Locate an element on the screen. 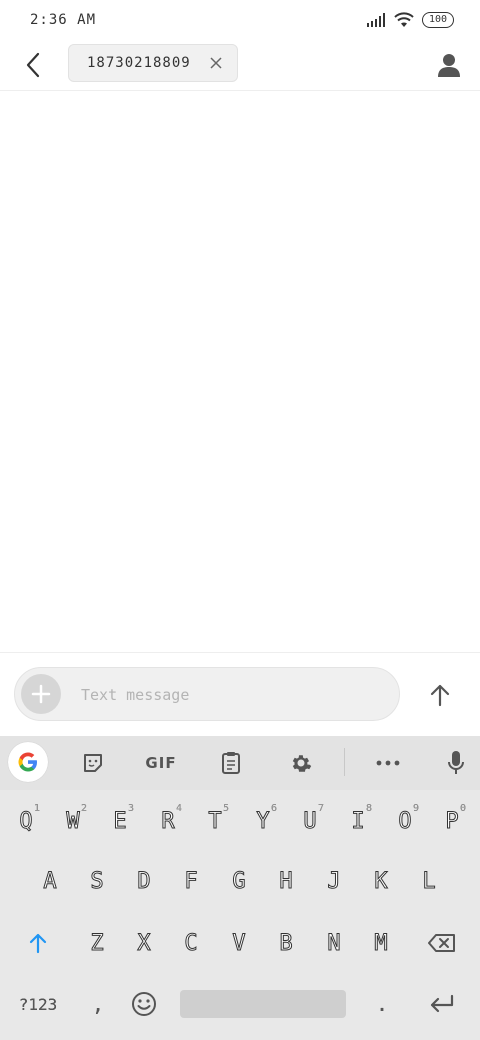  key-e: E3 is located at coordinates (120, 821).